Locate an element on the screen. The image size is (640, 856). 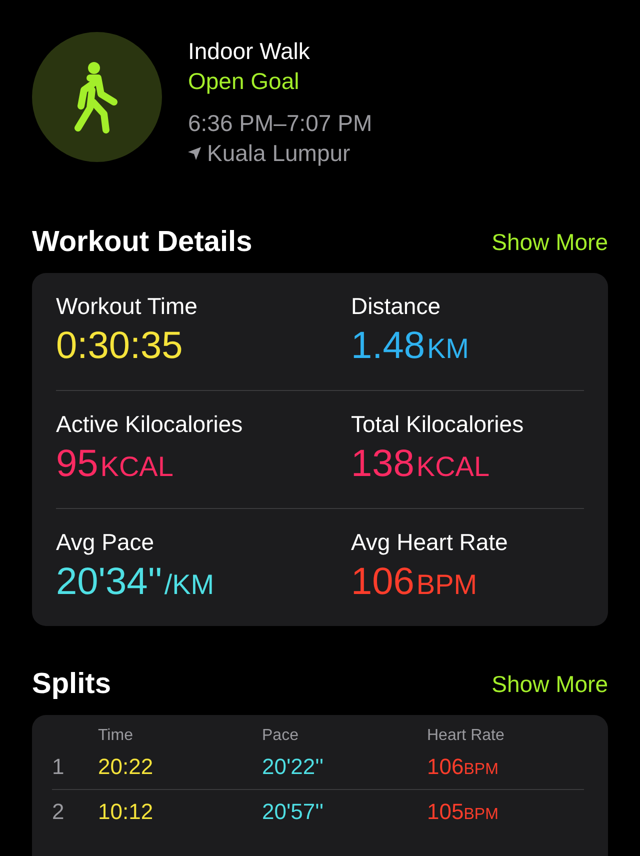
metric-value: 138KCAL is located at coordinates (420, 464).